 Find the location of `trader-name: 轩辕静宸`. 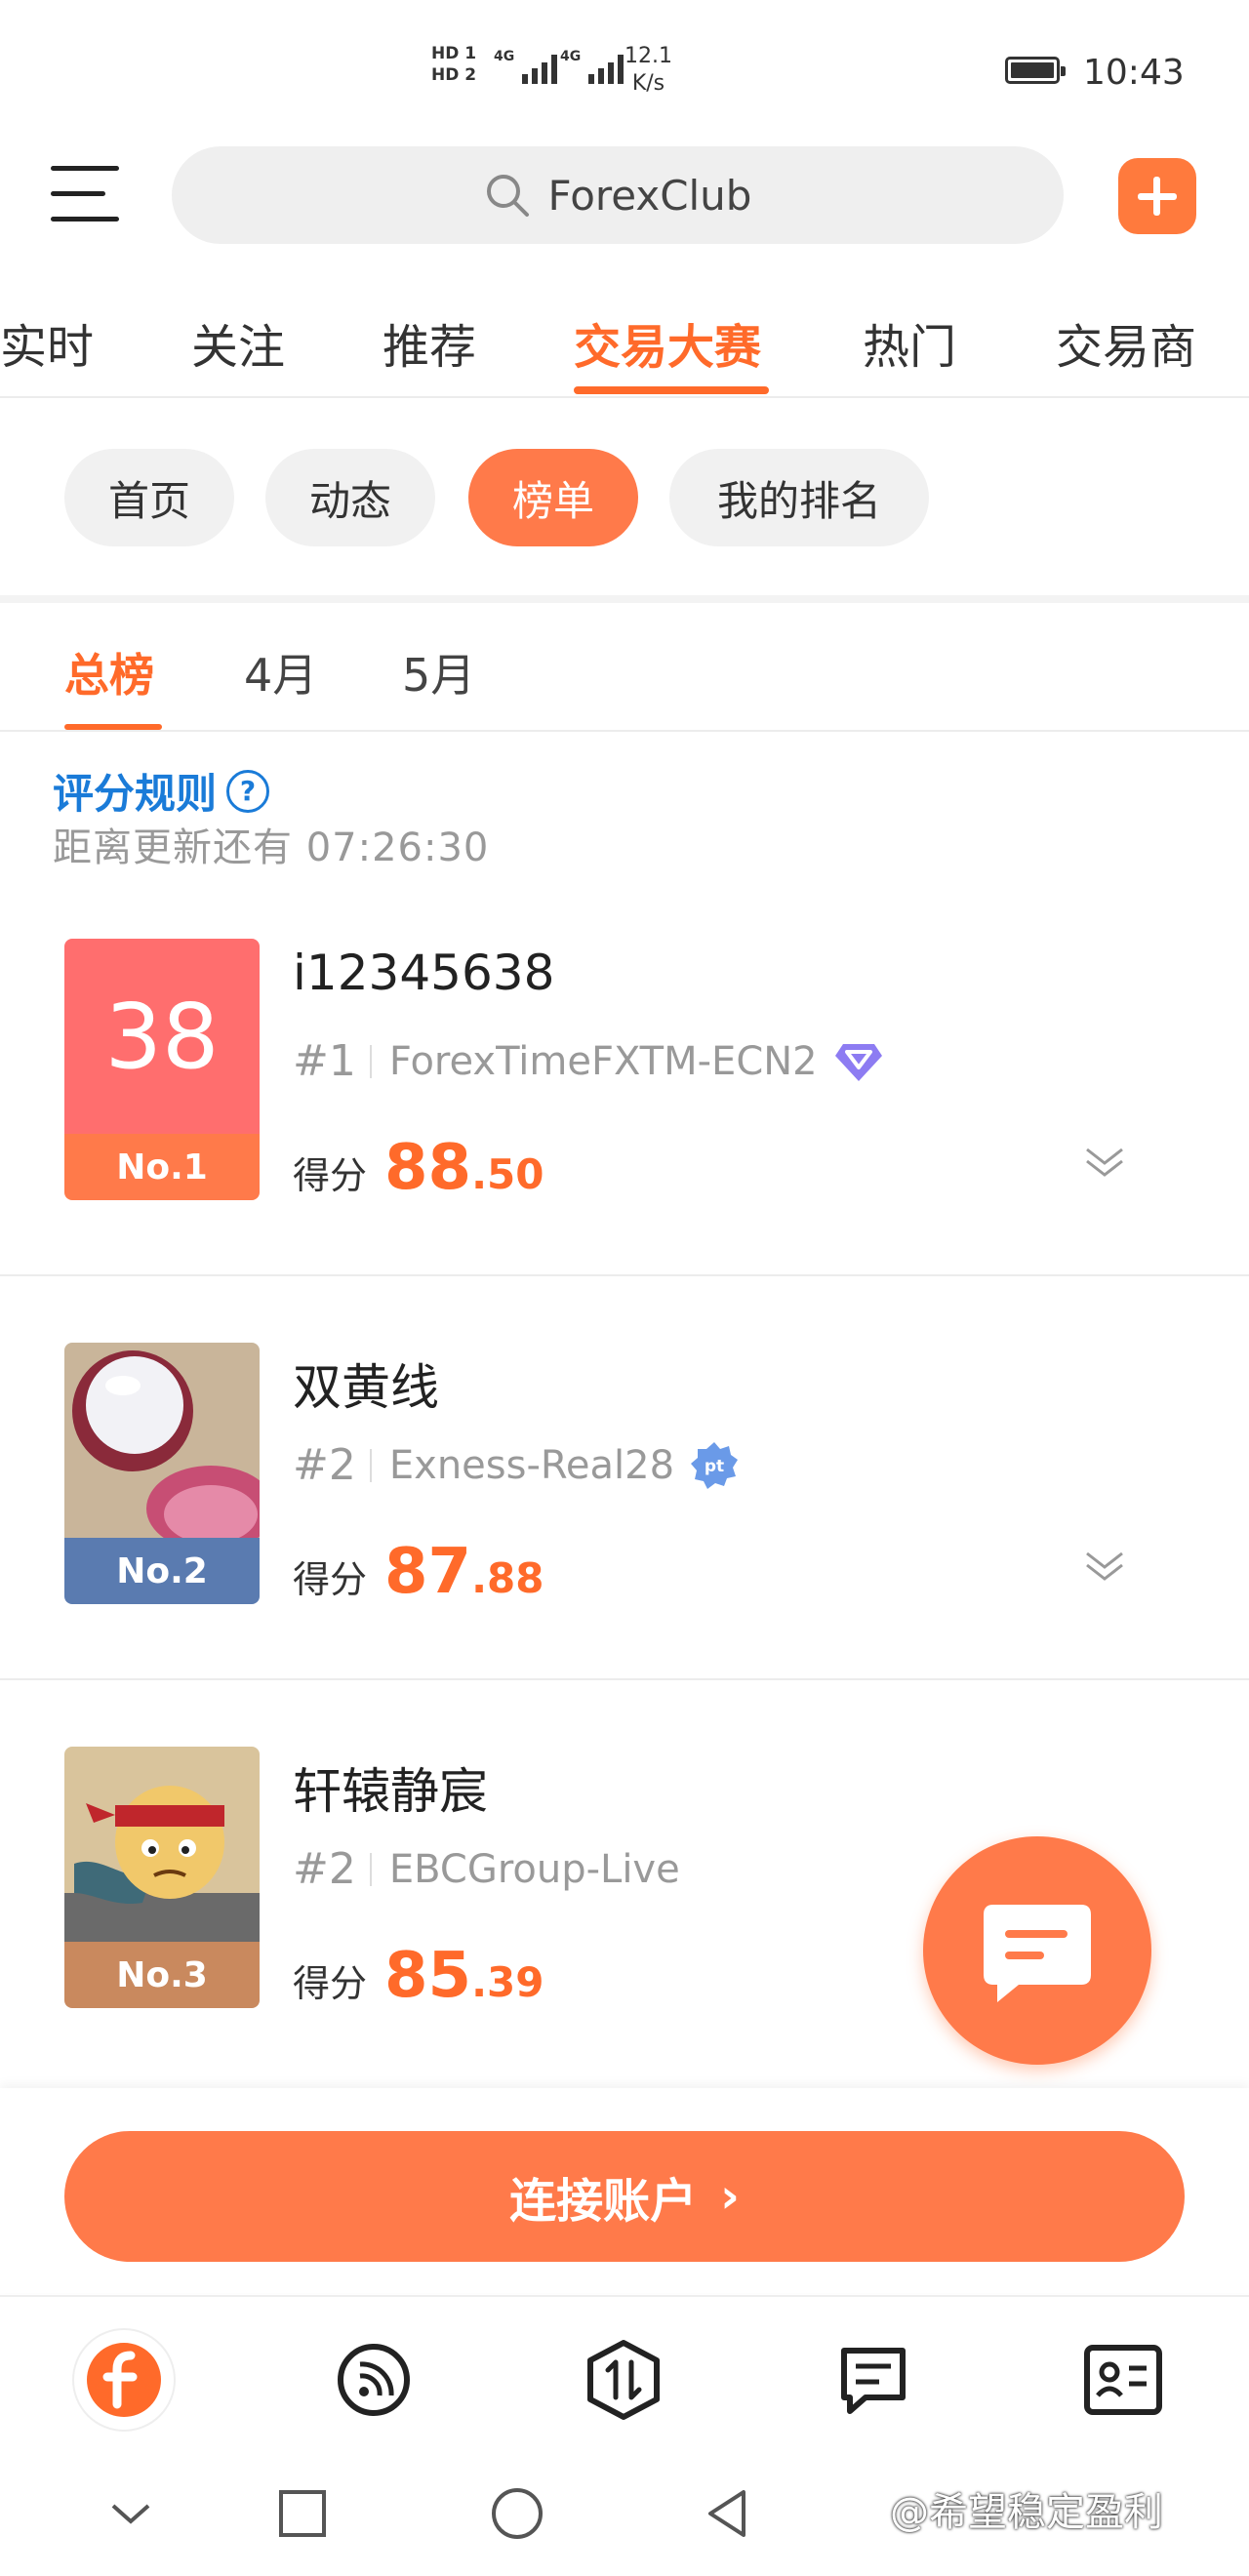

trader-name: 轩辕静宸 is located at coordinates (390, 1791).